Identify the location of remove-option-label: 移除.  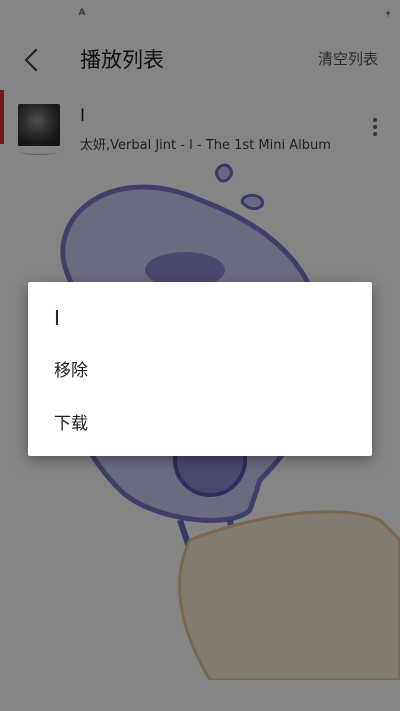
(71, 371).